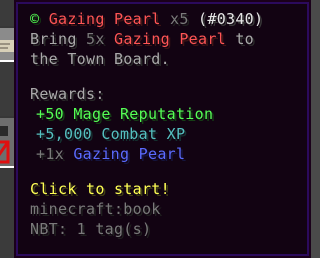 The height and width of the screenshot is (258, 320). Describe the element at coordinates (91, 229) in the screenshot. I see `nbt-info: NBT: 1 tag(s)` at that location.